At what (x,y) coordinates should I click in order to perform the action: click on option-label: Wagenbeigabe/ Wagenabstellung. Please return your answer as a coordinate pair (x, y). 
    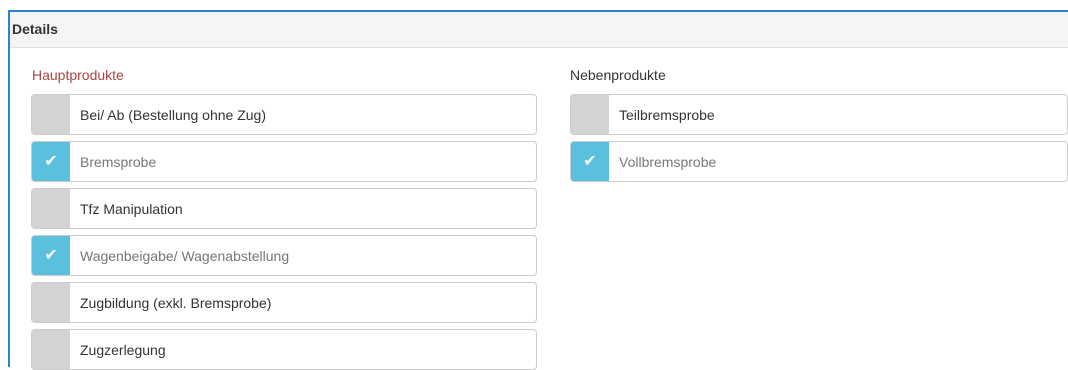
    Looking at the image, I should click on (185, 256).